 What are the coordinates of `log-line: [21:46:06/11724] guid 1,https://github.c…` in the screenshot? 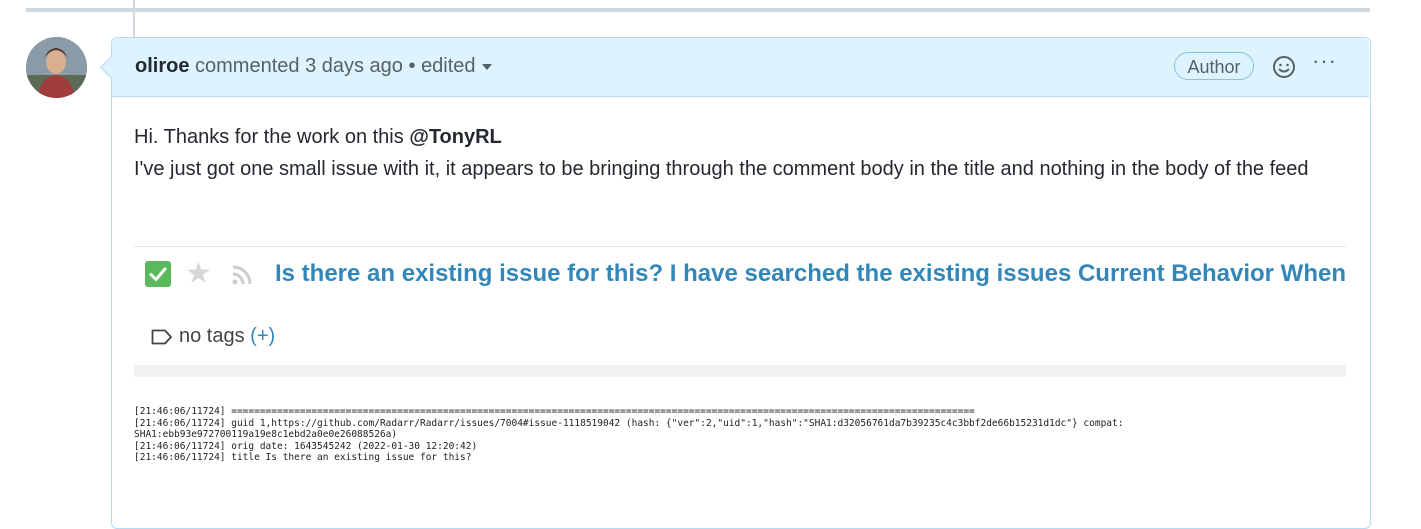 It's located at (629, 423).